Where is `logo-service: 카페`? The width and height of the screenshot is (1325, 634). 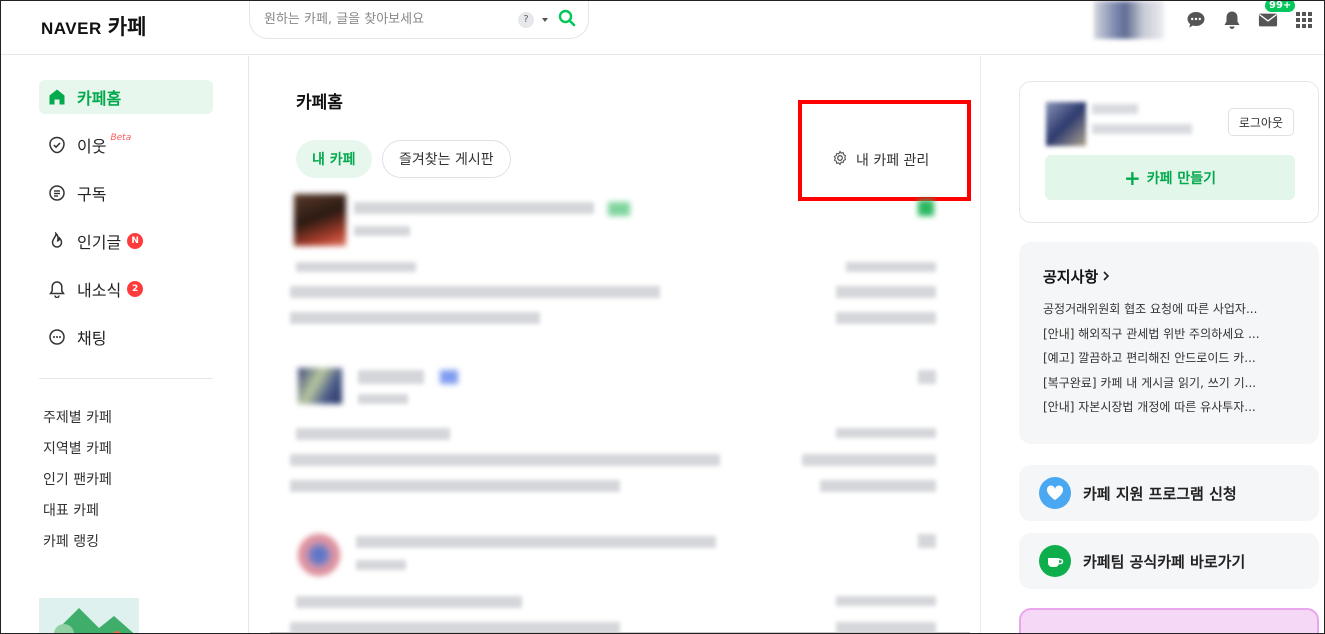 logo-service: 카페 is located at coordinates (127, 27).